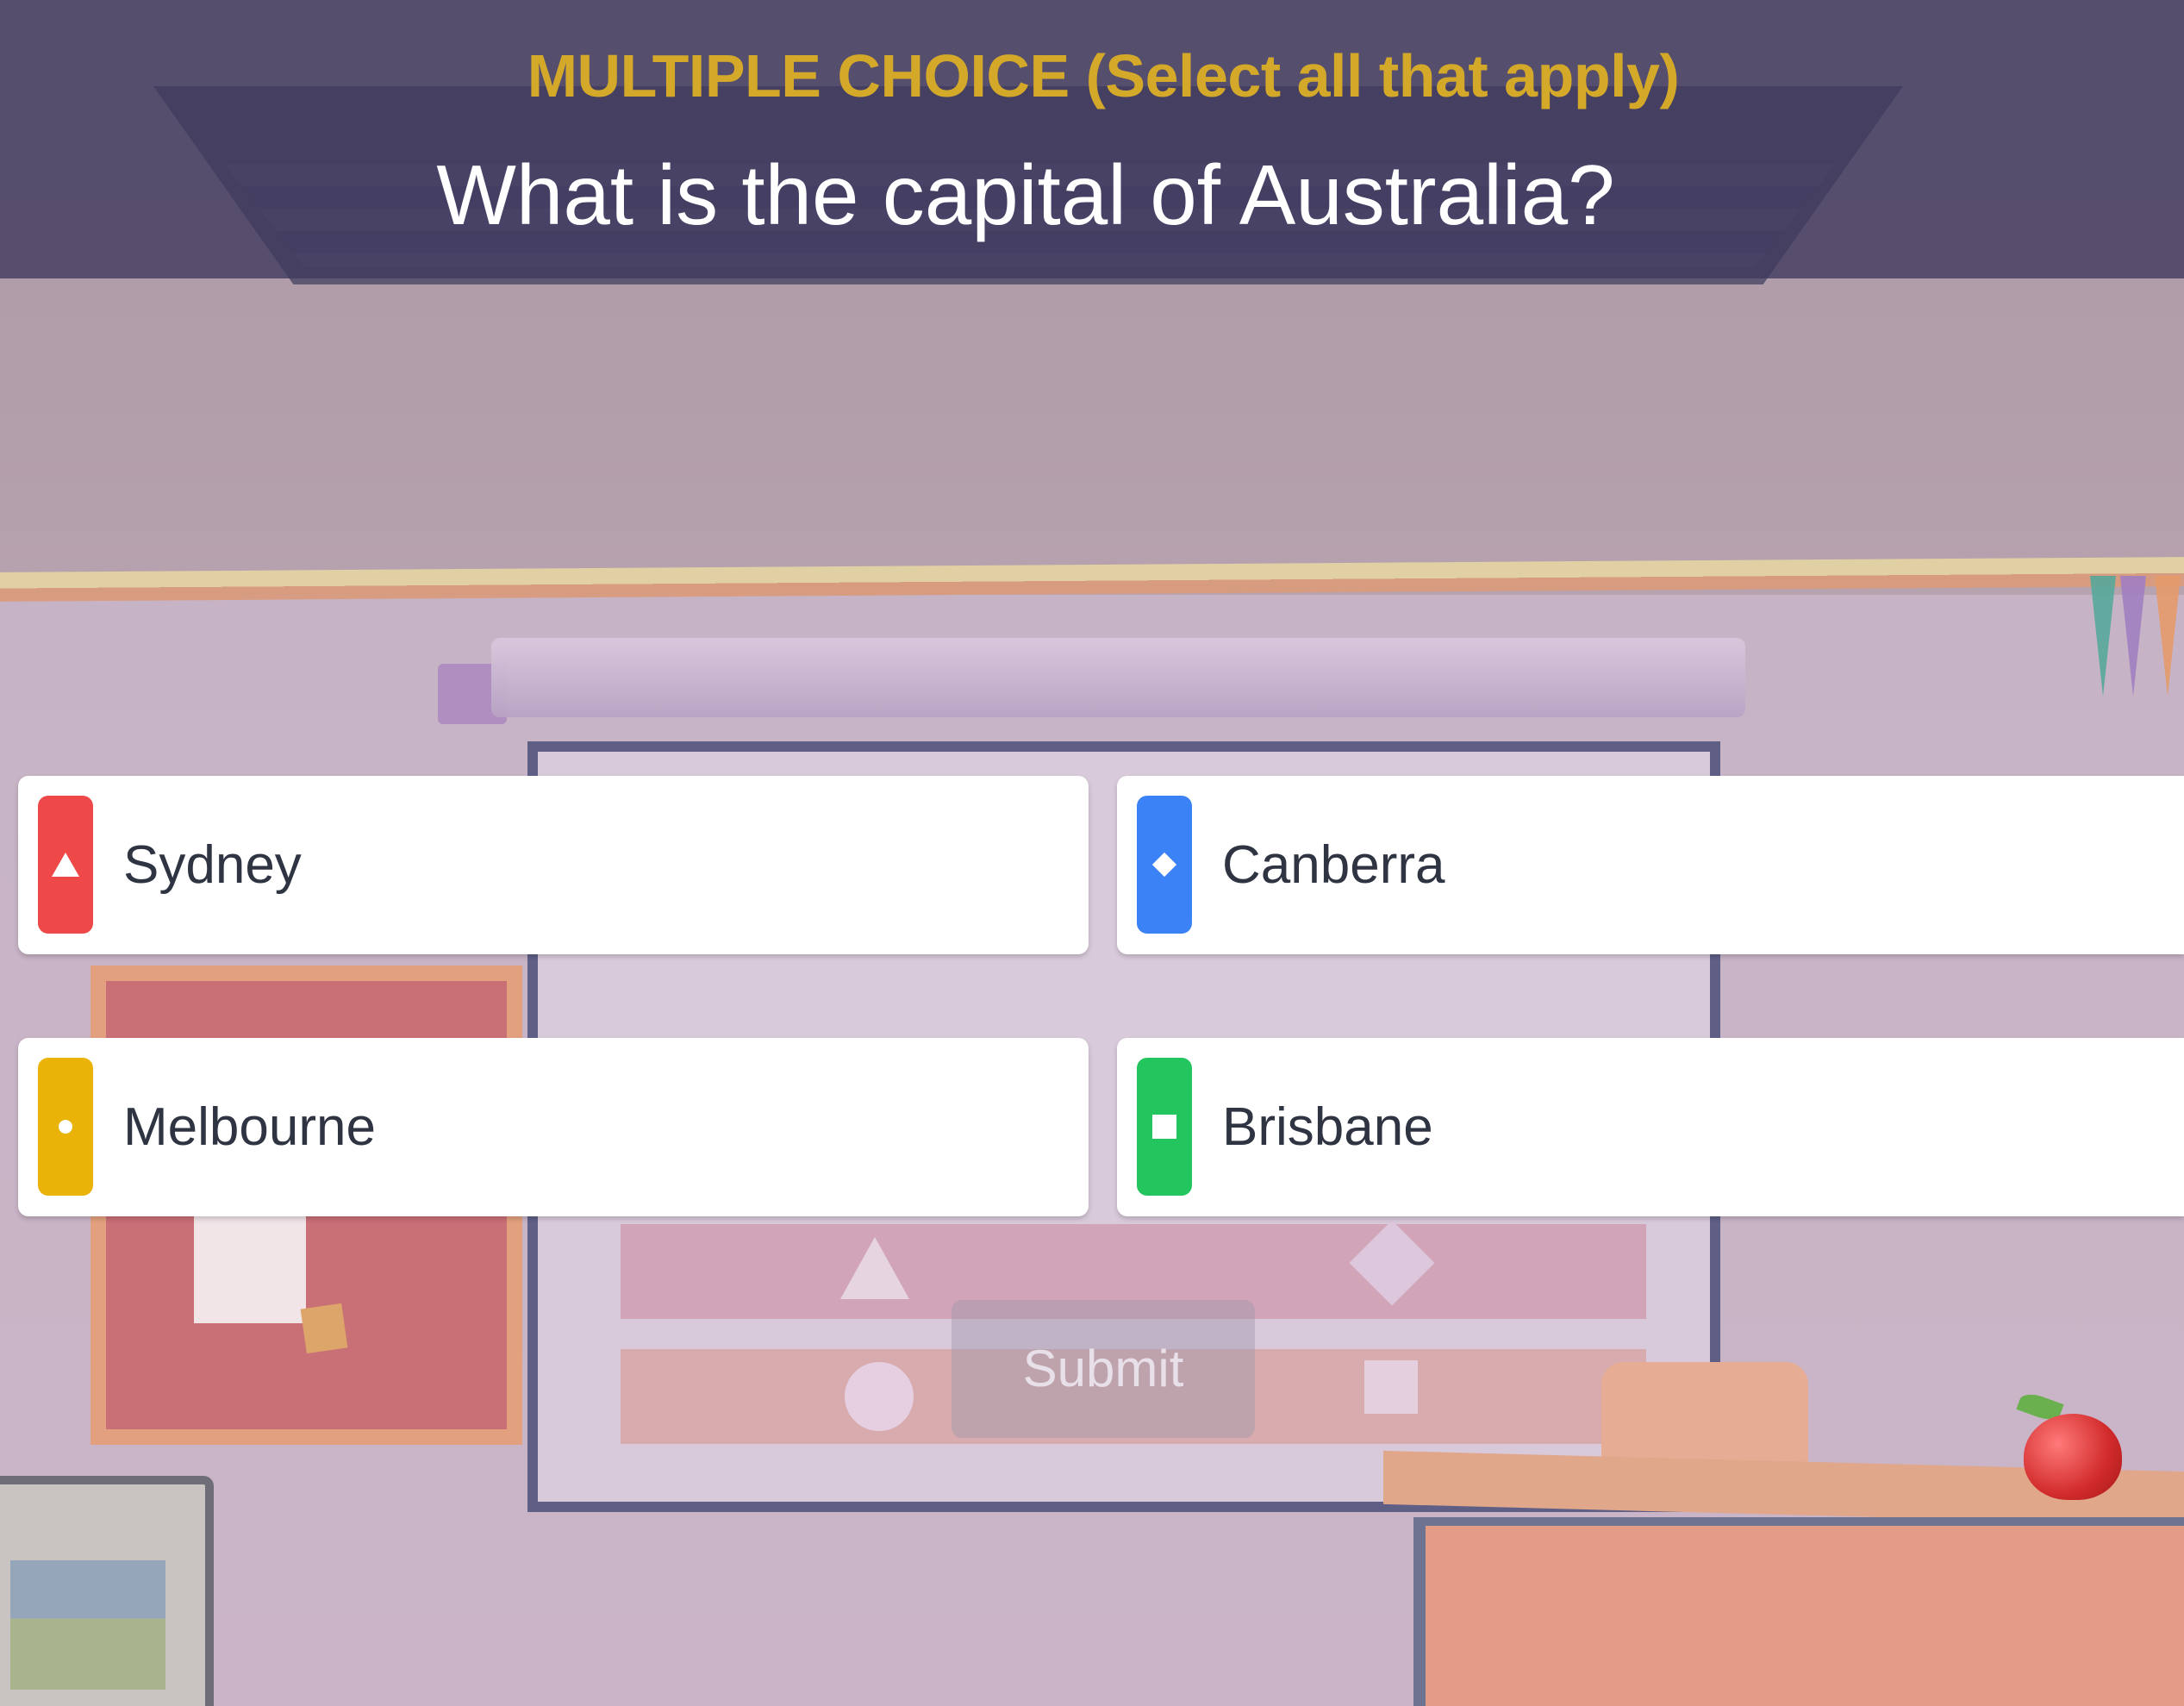 The image size is (2184, 1706). What do you see at coordinates (249, 1127) in the screenshot?
I see `answer-label: Melbourne` at bounding box center [249, 1127].